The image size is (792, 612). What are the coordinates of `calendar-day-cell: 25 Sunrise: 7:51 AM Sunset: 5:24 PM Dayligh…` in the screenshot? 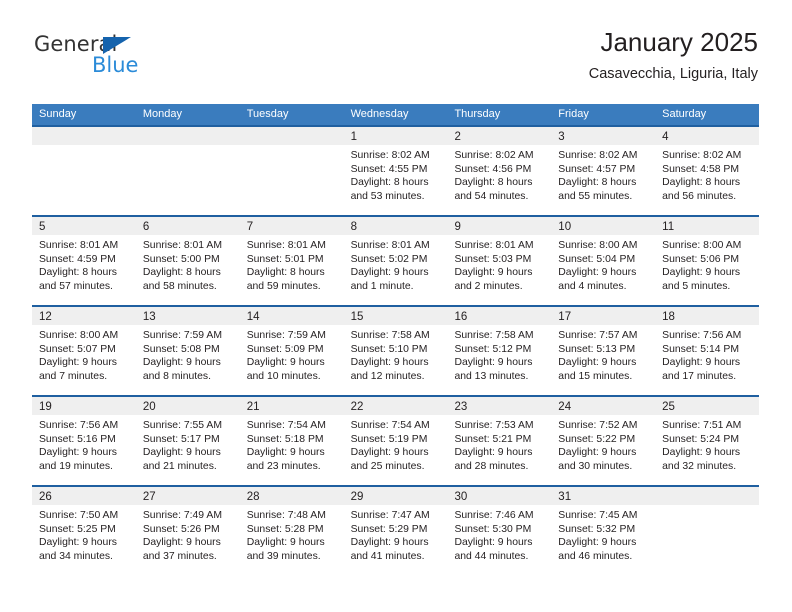 It's located at (707, 441).